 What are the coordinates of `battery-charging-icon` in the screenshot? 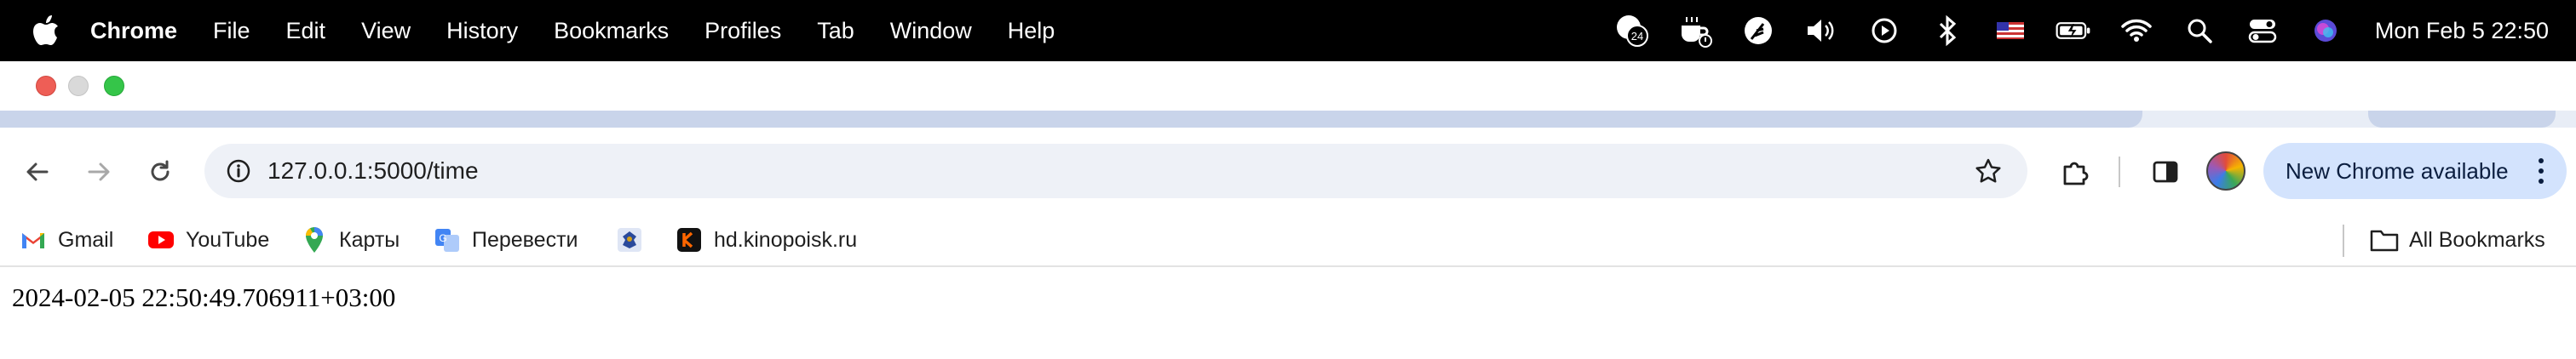 It's located at (2073, 30).